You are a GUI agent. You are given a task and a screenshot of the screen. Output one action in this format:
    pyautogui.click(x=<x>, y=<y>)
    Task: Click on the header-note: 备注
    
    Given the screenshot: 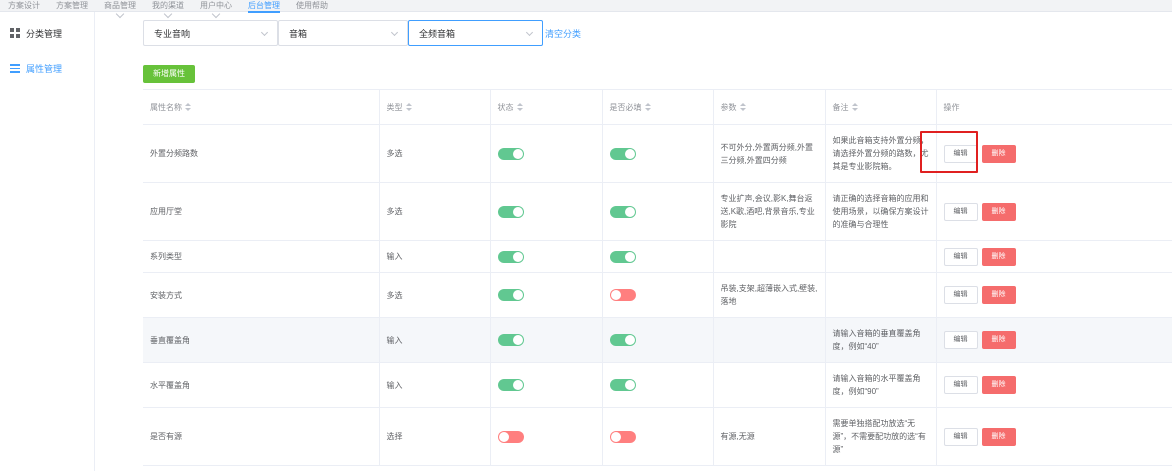 What is the action you would take?
    pyautogui.click(x=881, y=107)
    